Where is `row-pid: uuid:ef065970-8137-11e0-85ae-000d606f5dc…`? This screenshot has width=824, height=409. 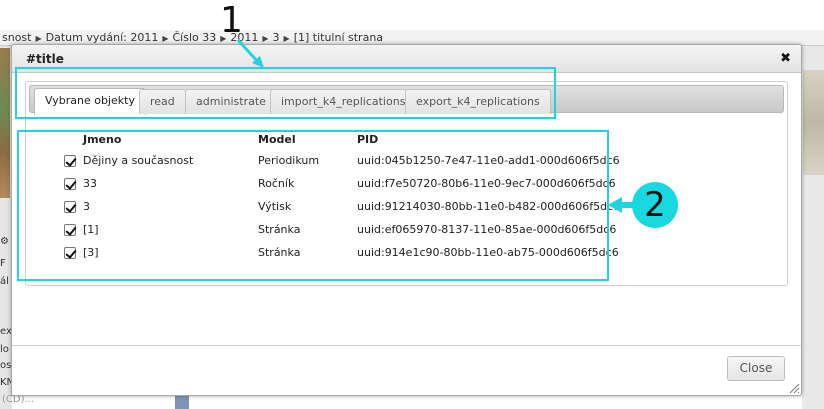
row-pid: uuid:ef065970-8137-11e0-85ae-000d606f5dc… is located at coordinates (487, 229).